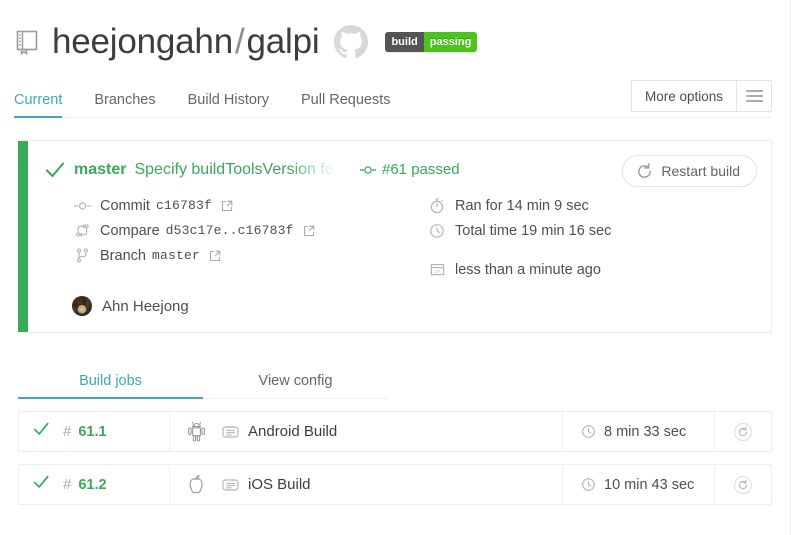 This screenshot has width=791, height=535. I want to click on page-title: heejongahn/galpi, so click(186, 42).